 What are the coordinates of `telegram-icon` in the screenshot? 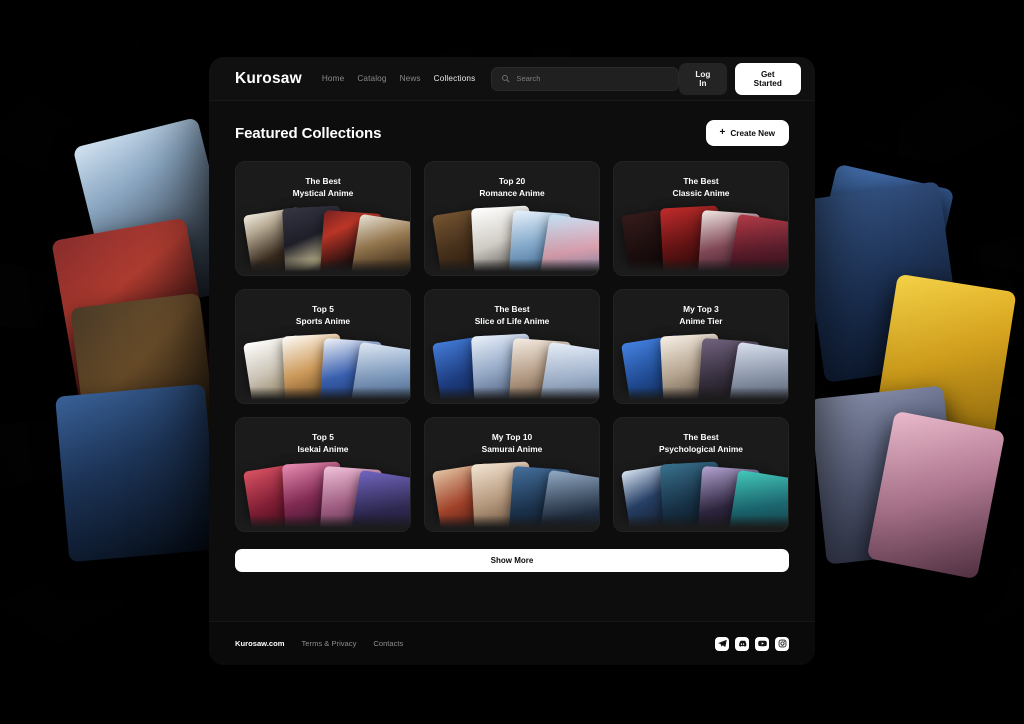 It's located at (722, 643).